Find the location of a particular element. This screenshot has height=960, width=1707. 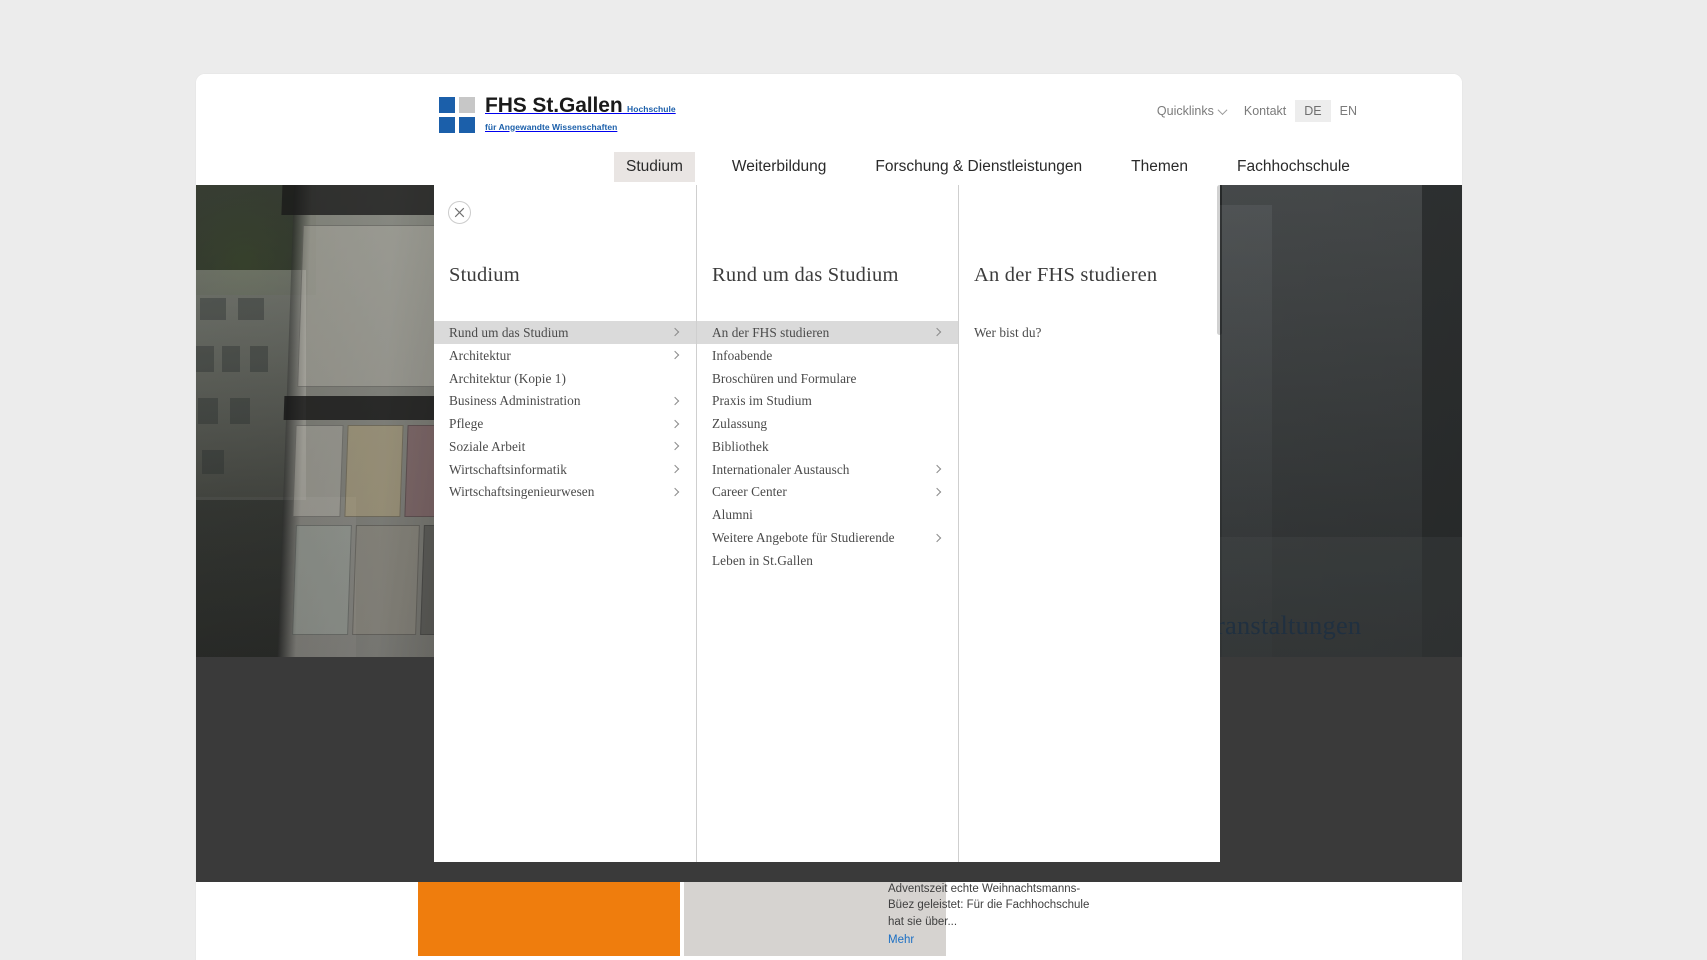

menu-item-label: Architektur (Kopie 1) is located at coordinates (507, 378).